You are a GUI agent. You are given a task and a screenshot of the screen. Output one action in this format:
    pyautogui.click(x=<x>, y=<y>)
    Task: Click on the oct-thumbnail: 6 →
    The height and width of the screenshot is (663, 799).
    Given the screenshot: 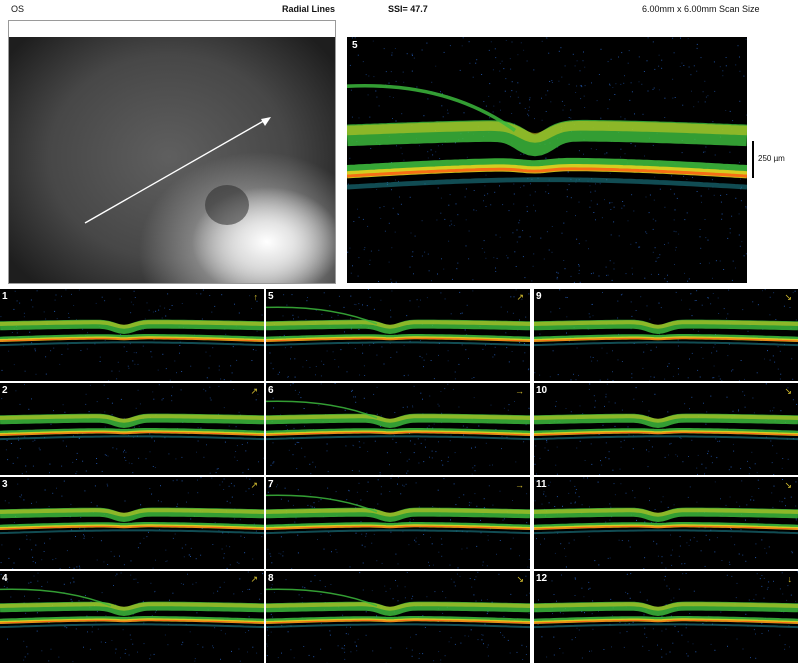 What is the action you would take?
    pyautogui.click(x=398, y=429)
    